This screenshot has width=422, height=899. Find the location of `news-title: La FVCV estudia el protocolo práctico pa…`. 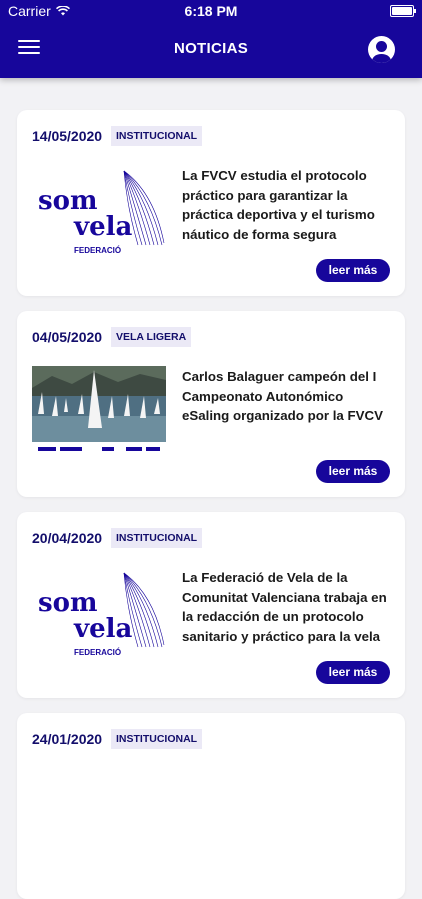

news-title: La FVCV estudia el protocolo práctico pa… is located at coordinates (278, 205).